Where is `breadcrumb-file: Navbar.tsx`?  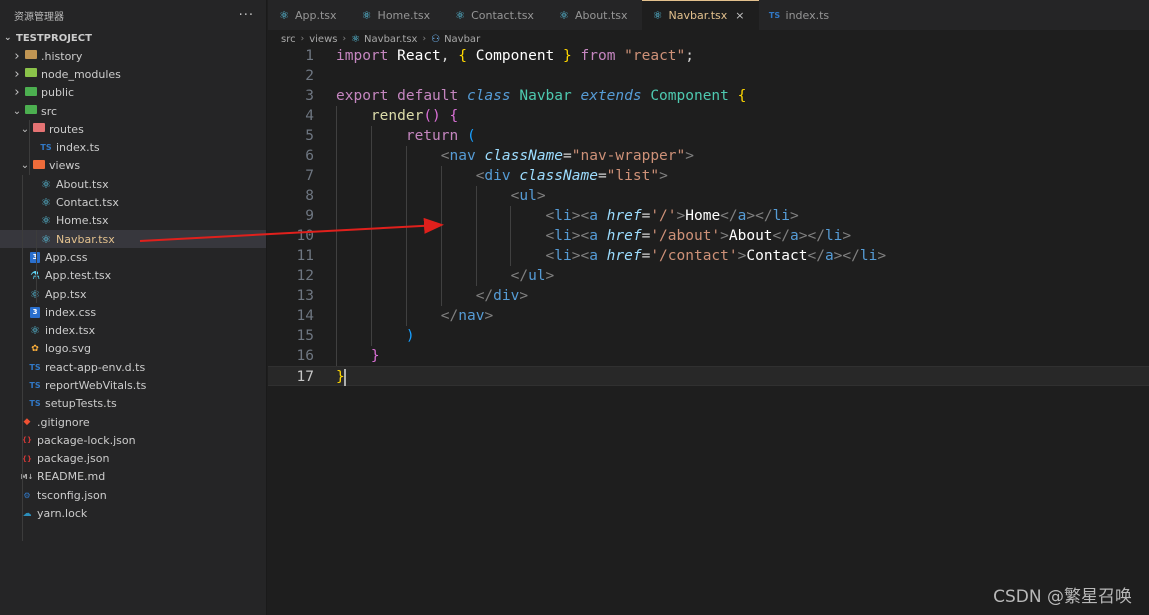 breadcrumb-file: Navbar.tsx is located at coordinates (390, 39).